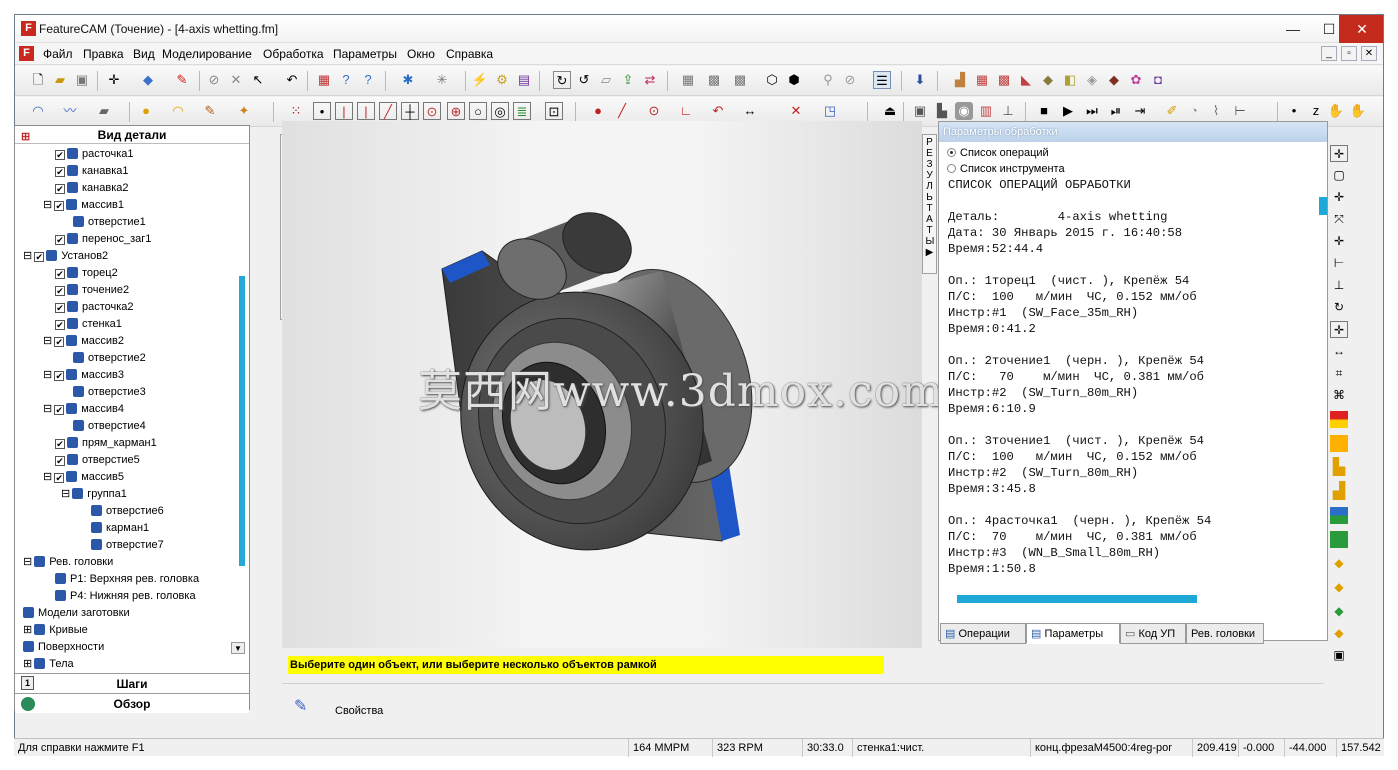 The width and height of the screenshot is (1398, 770). I want to click on stock-icon: ▙, so click(942, 111).